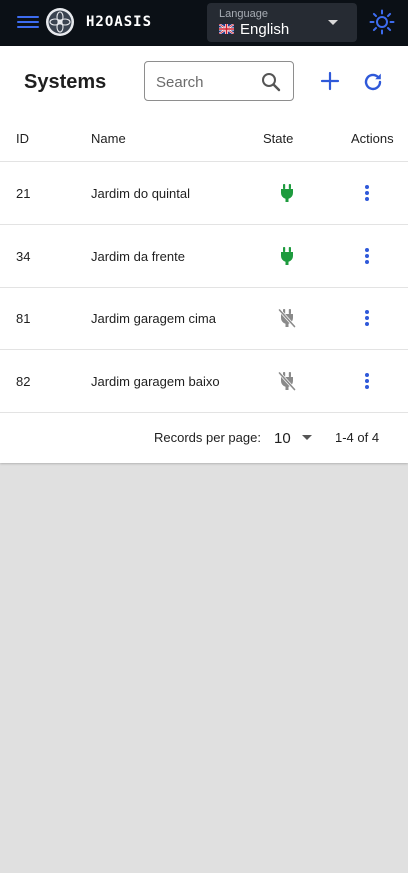 This screenshot has height=873, width=408. I want to click on search-field, so click(219, 81).